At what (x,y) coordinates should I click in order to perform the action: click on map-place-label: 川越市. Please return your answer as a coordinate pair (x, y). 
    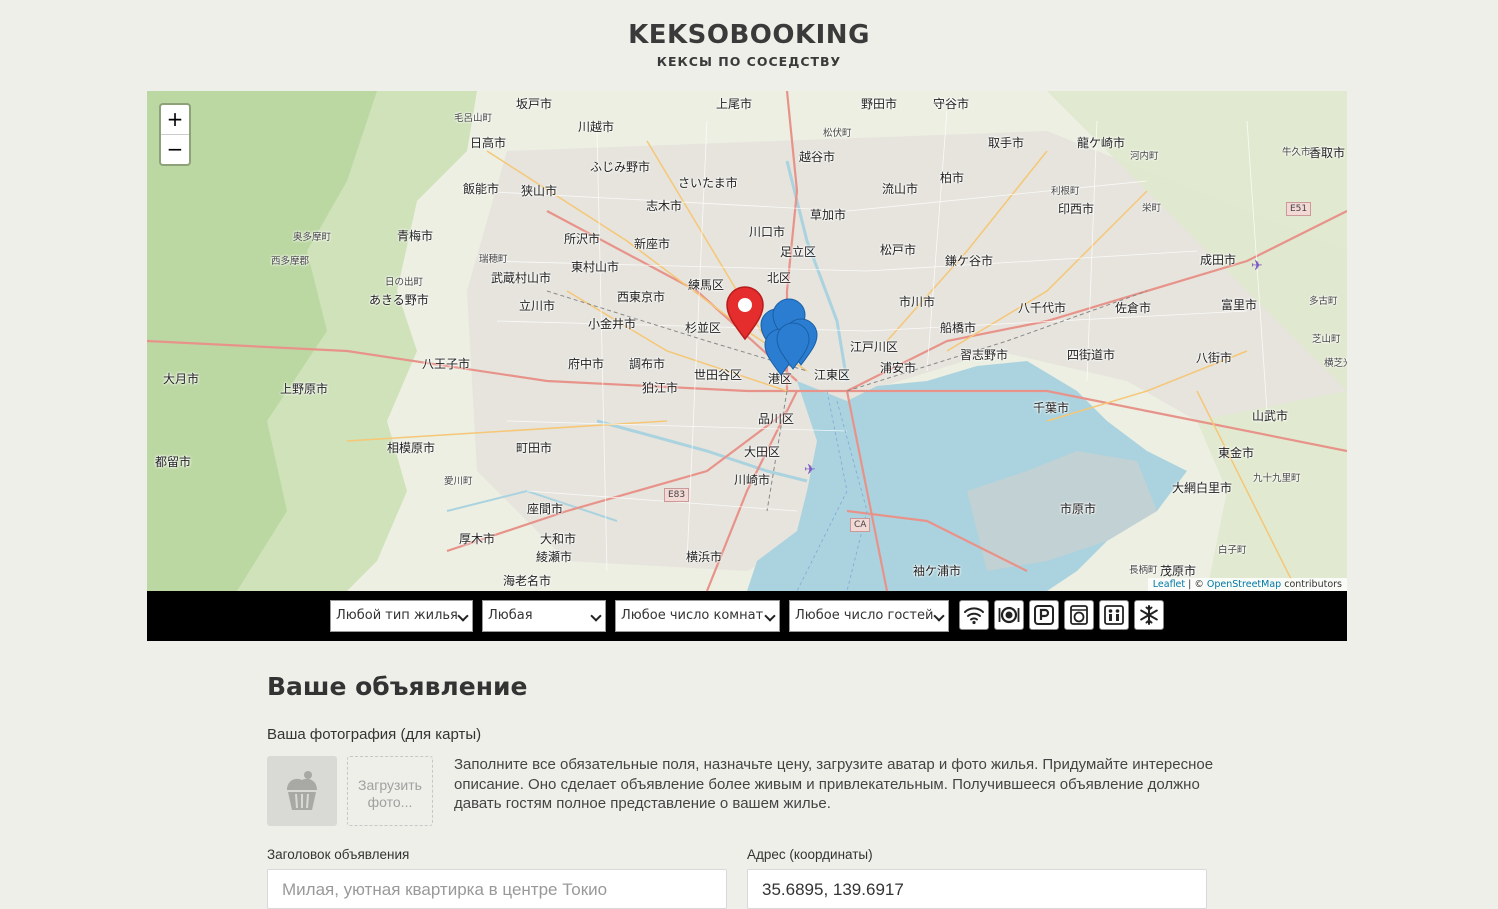
    Looking at the image, I should click on (596, 127).